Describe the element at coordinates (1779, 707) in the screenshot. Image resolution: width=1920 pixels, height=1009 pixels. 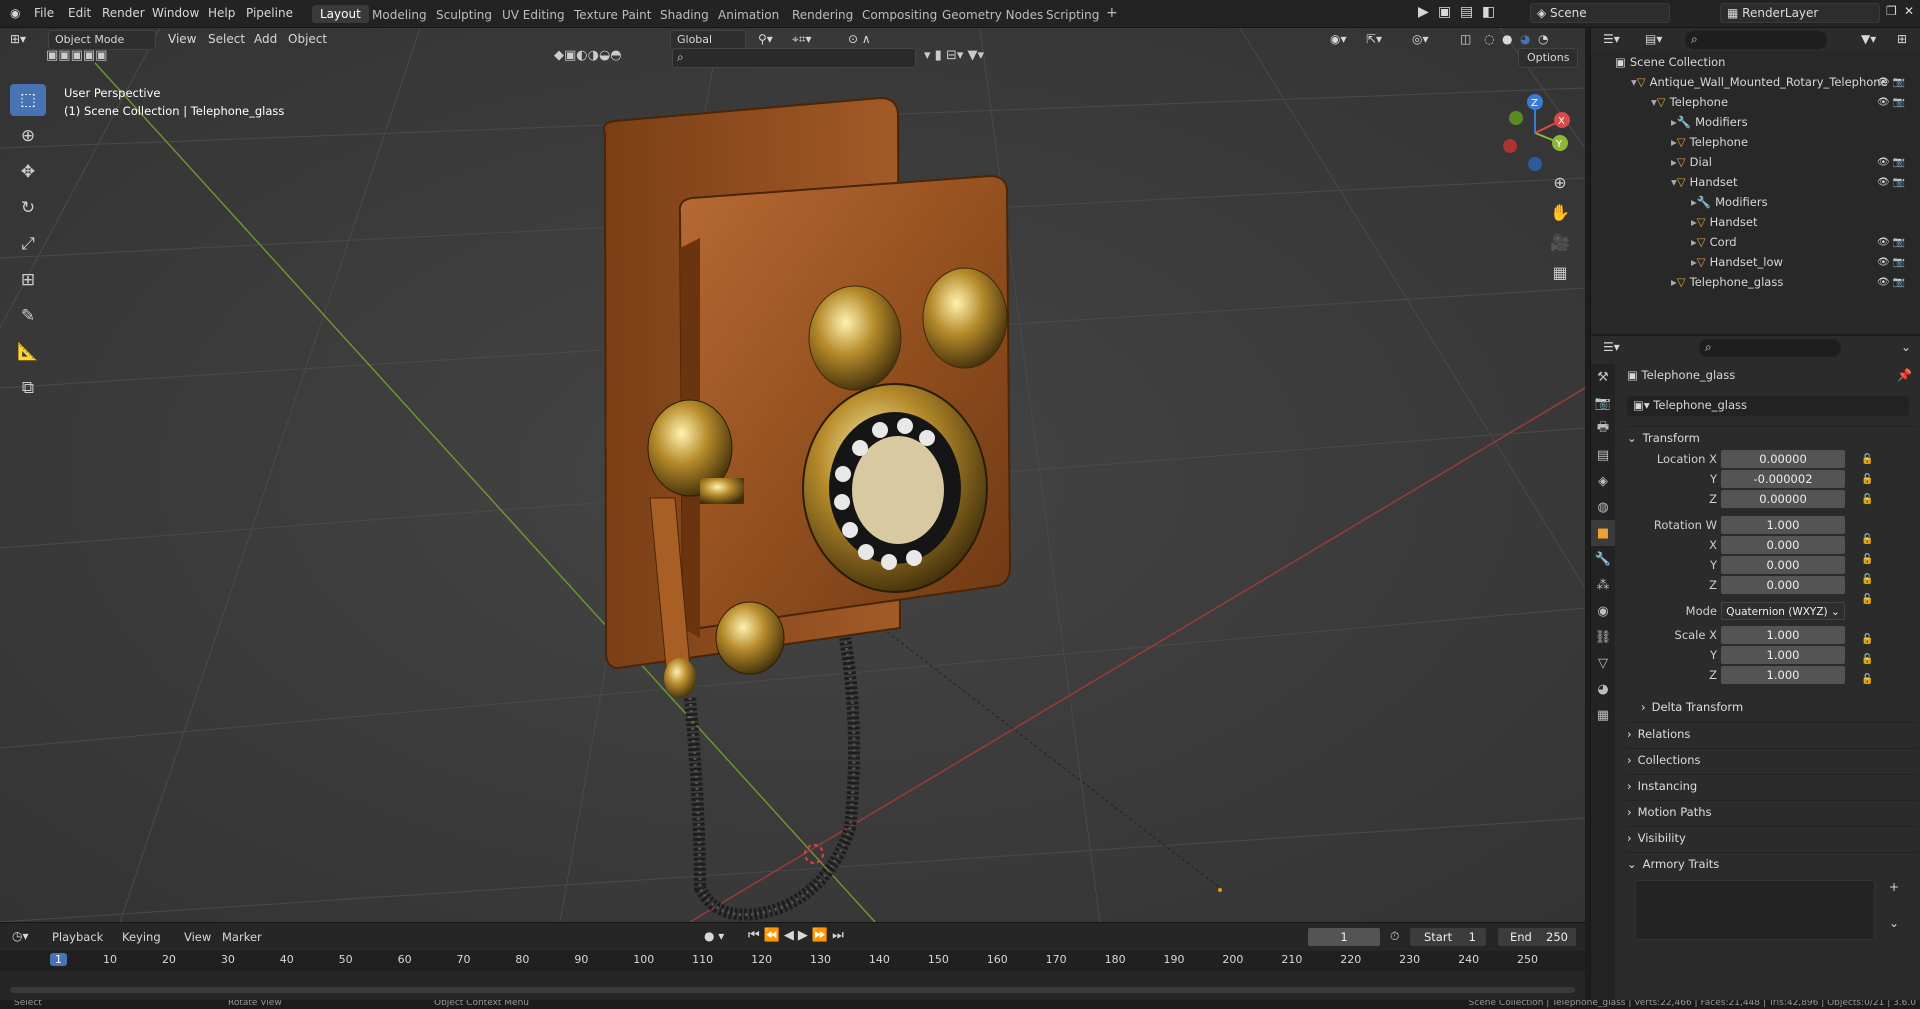
I see `delta-transform-panel: › Delta Transform` at that location.